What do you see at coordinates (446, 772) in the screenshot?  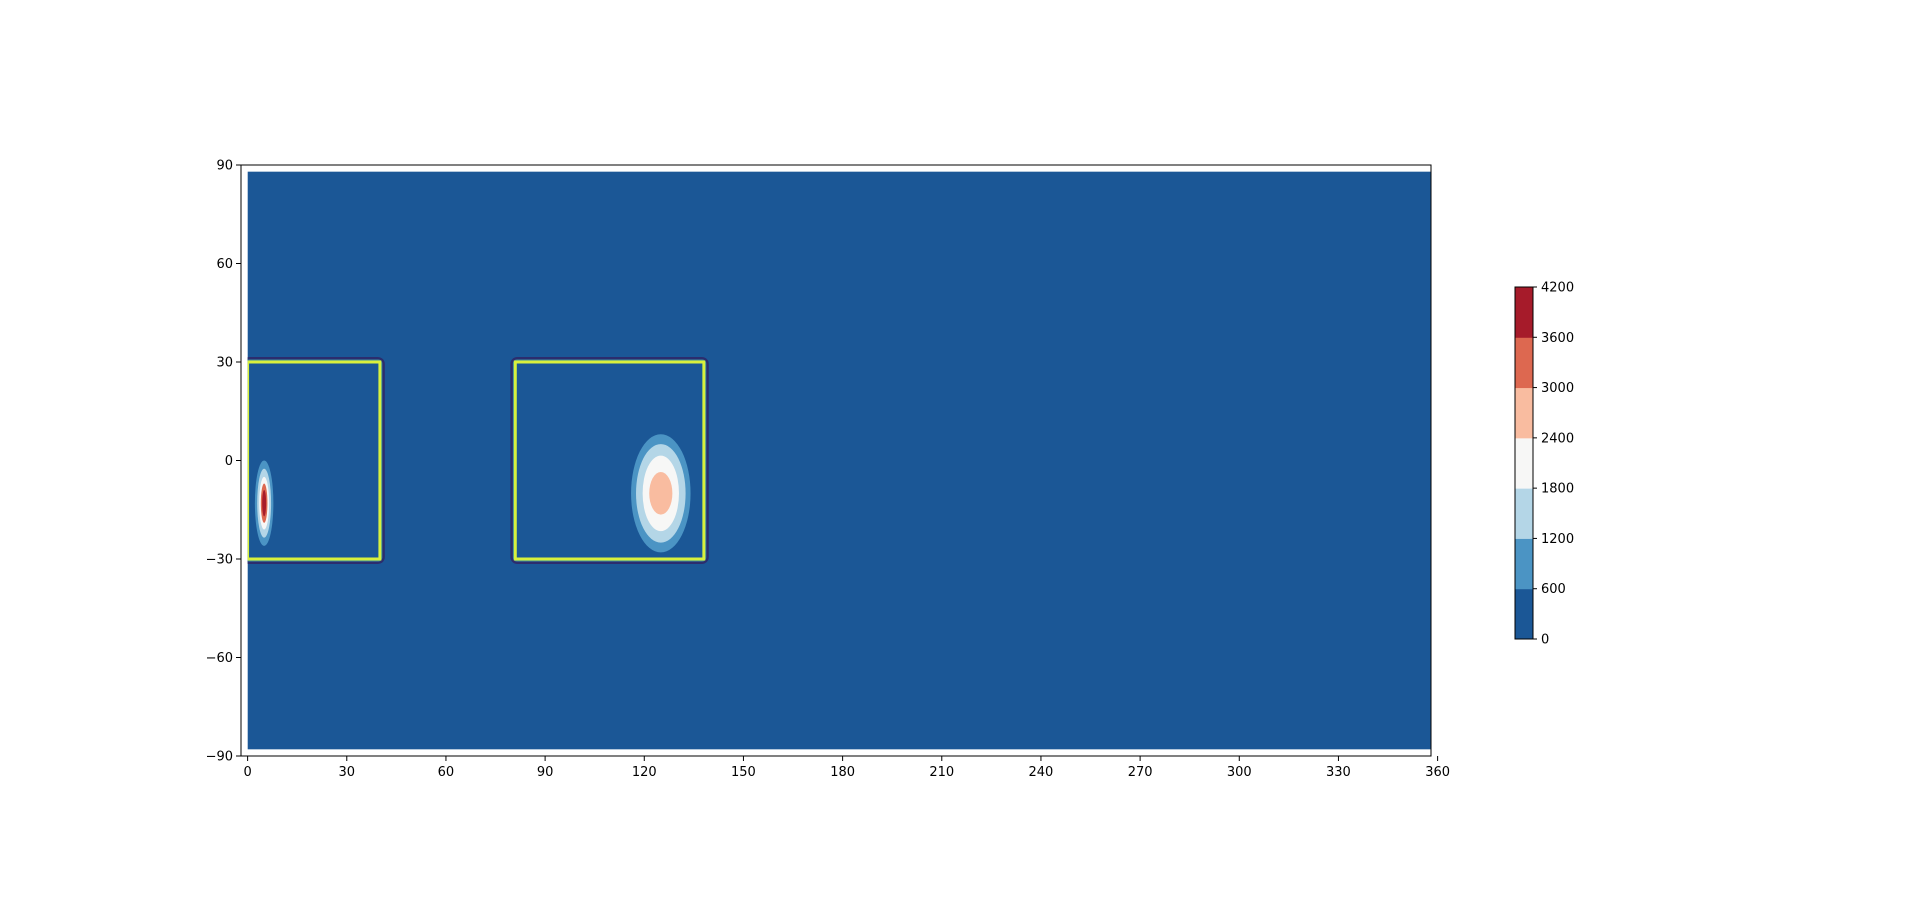 I see `x-tick-label: 60` at bounding box center [446, 772].